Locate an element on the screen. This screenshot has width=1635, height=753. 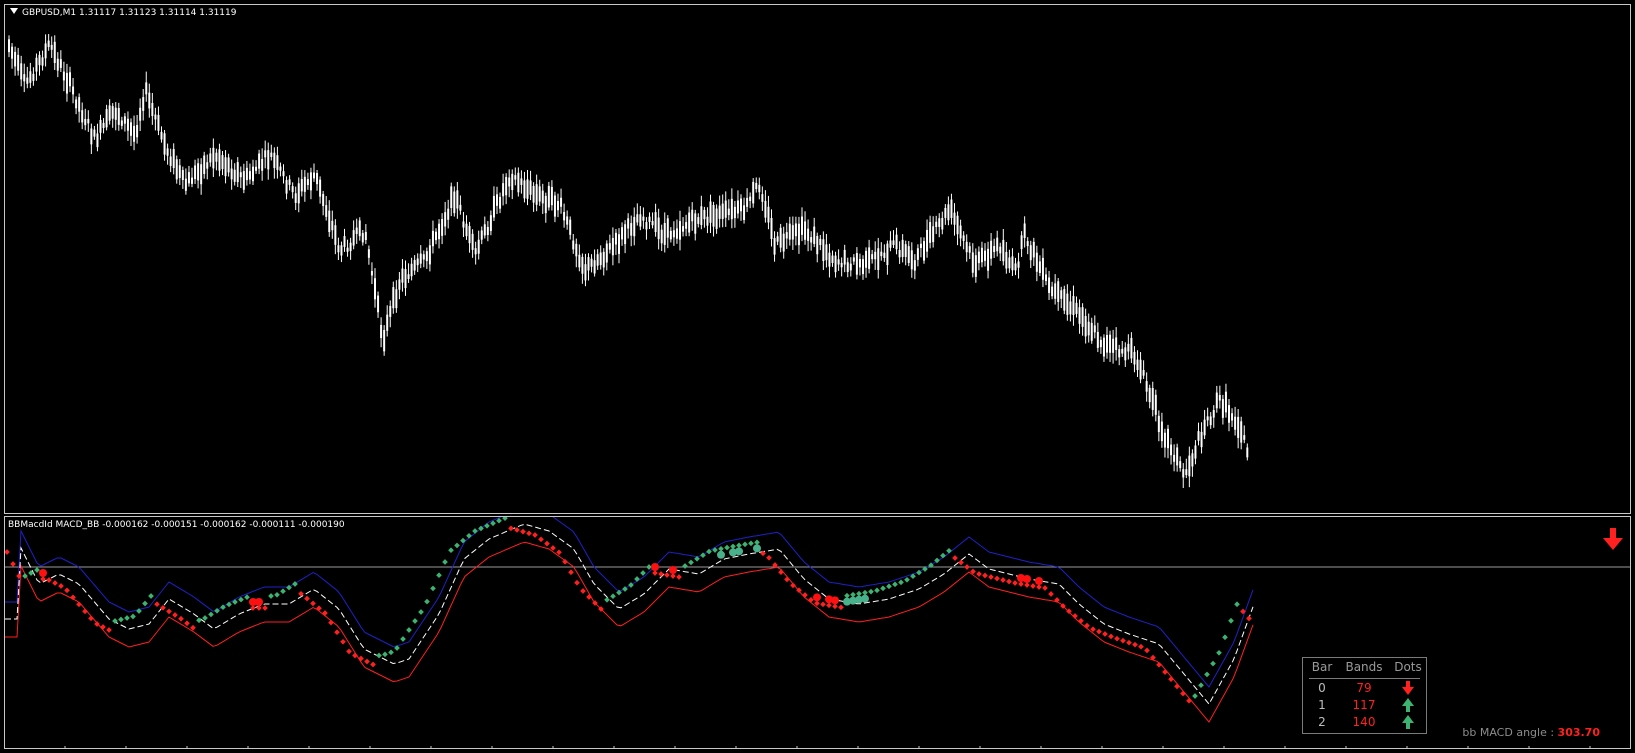
dashboard-header-row: Bar Bands Dots is located at coordinates (1364, 668).